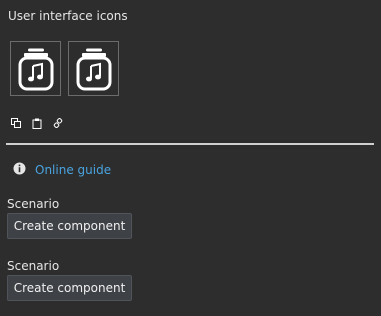  What do you see at coordinates (73, 170) in the screenshot?
I see `online-guide-link: Online guide` at bounding box center [73, 170].